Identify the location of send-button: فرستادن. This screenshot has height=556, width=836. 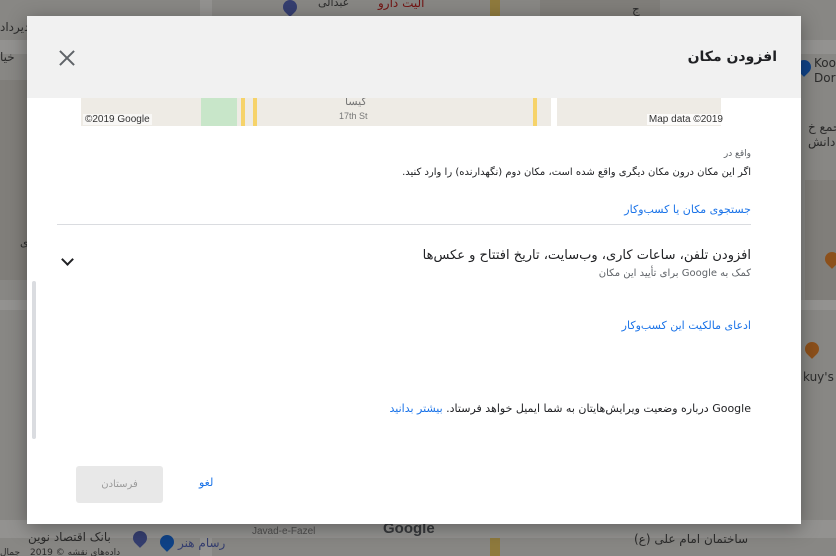
(119, 484).